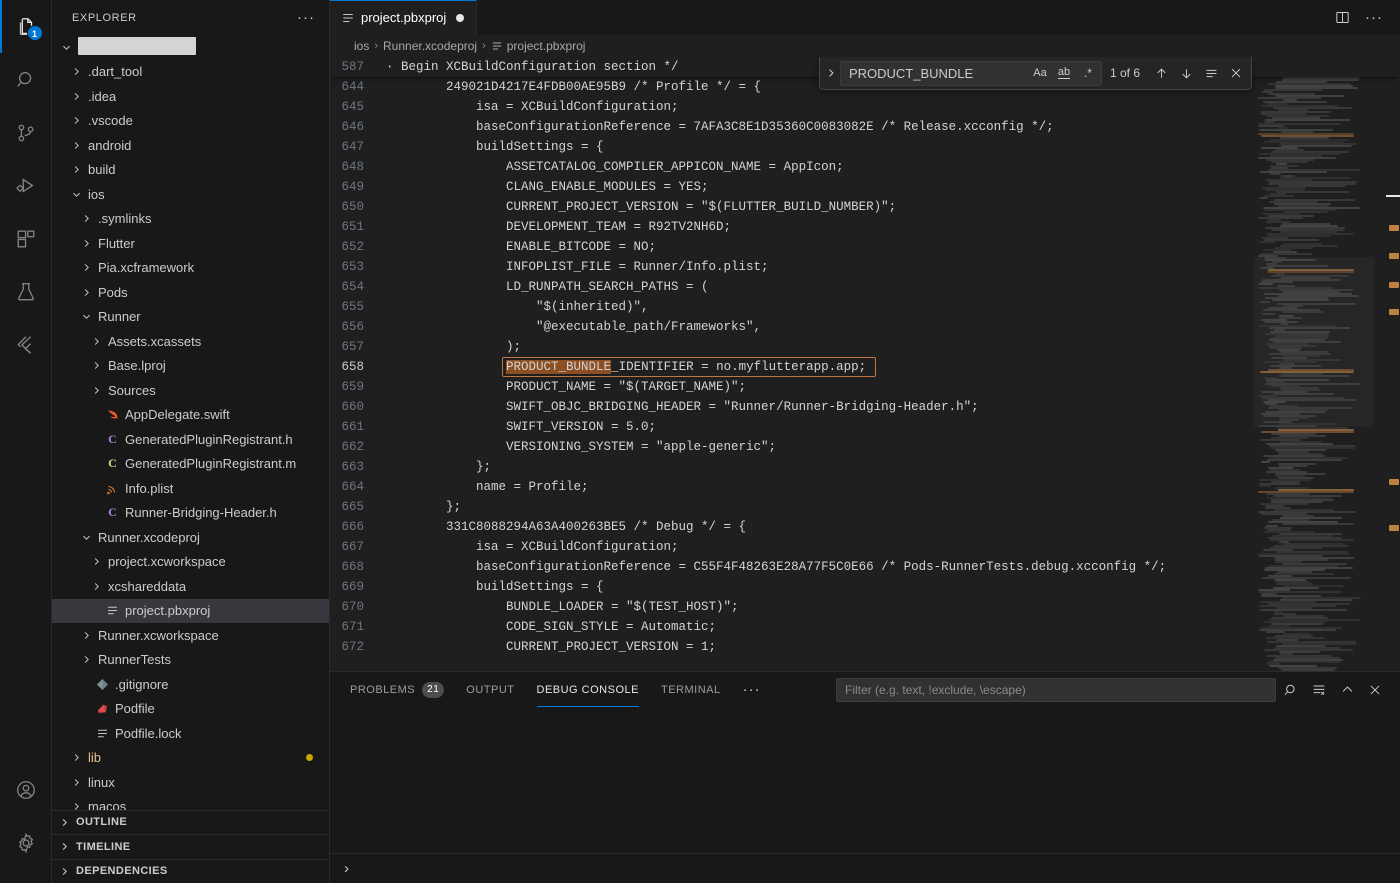  I want to click on editor-tab-project-pbxproj: project.pbxproj, so click(404, 17).